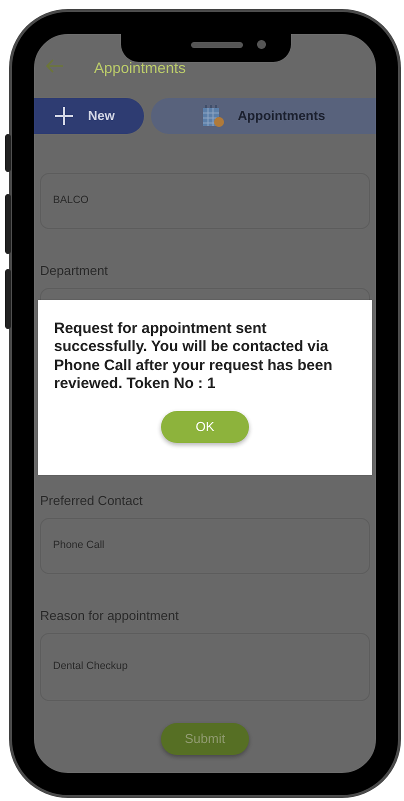 This screenshot has height=801, width=404. I want to click on field-label: Reason for appointment, so click(110, 616).